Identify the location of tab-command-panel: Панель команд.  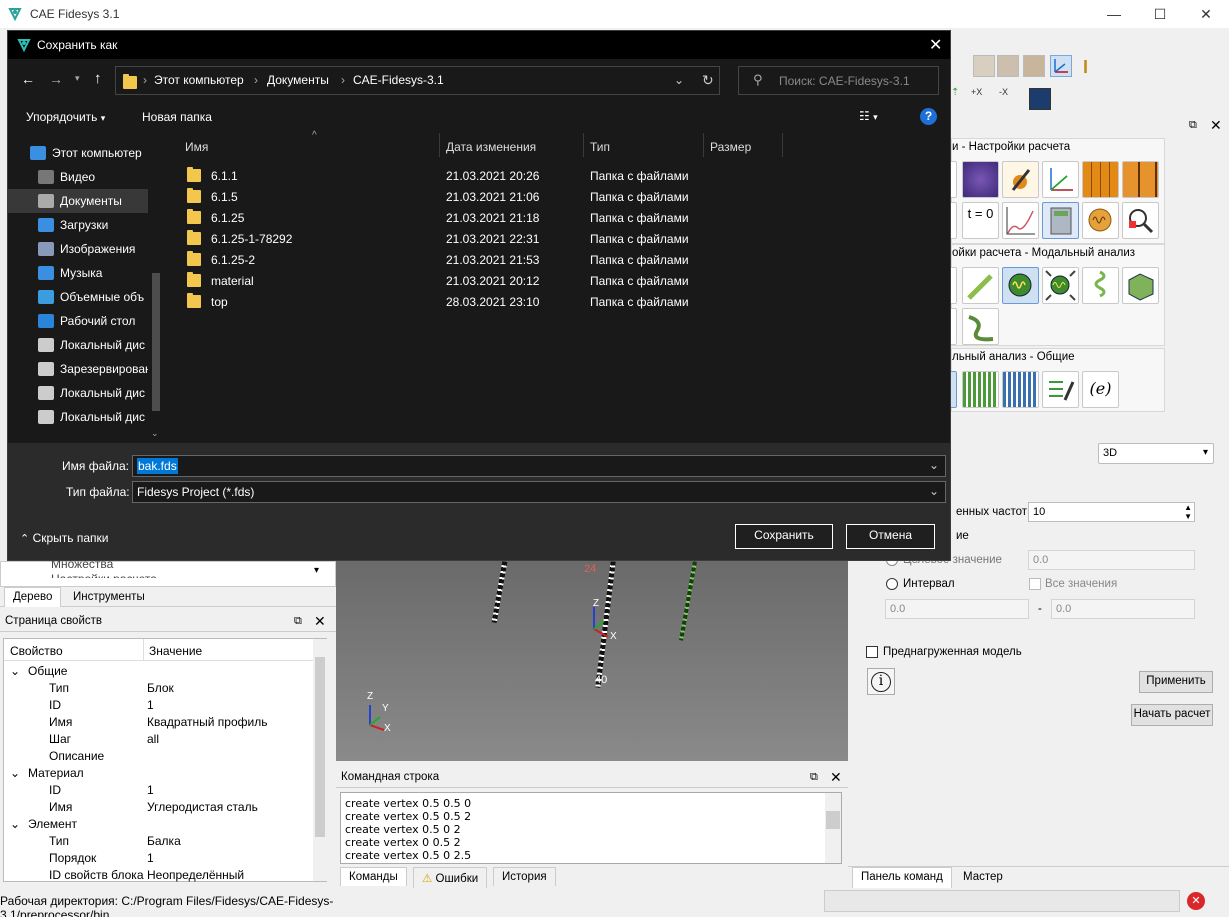
(902, 877).